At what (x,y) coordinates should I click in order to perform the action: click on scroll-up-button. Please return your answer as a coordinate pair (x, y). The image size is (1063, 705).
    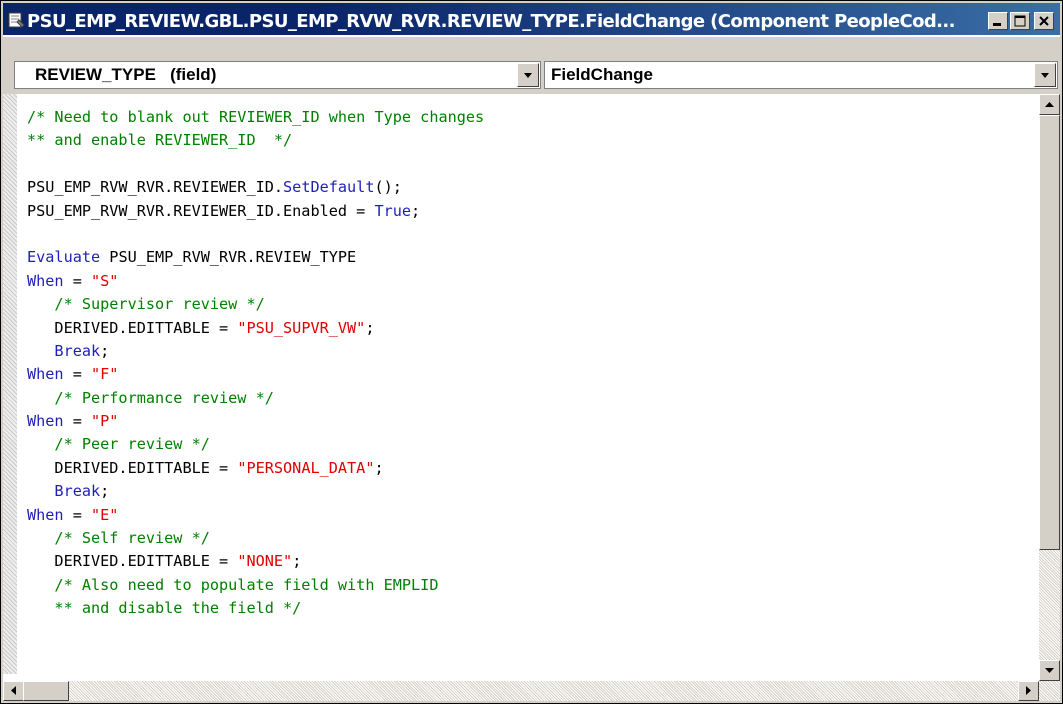
    Looking at the image, I should click on (1049, 104).